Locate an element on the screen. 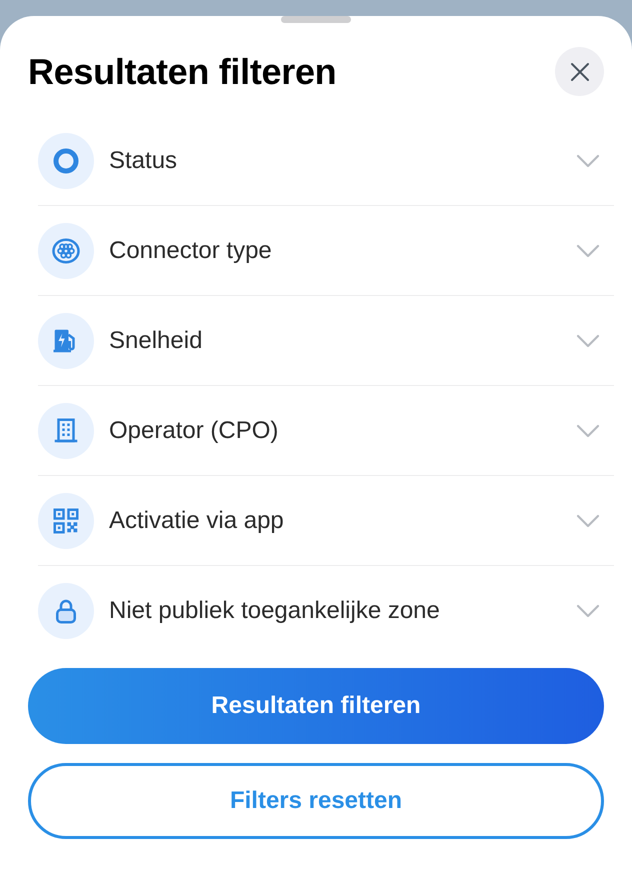  filter-row: Niet publiek toegankelijke zone is located at coordinates (326, 611).